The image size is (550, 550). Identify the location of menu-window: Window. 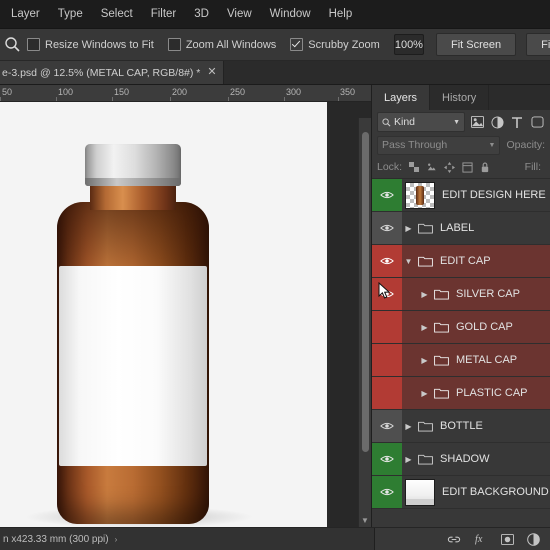
(290, 14).